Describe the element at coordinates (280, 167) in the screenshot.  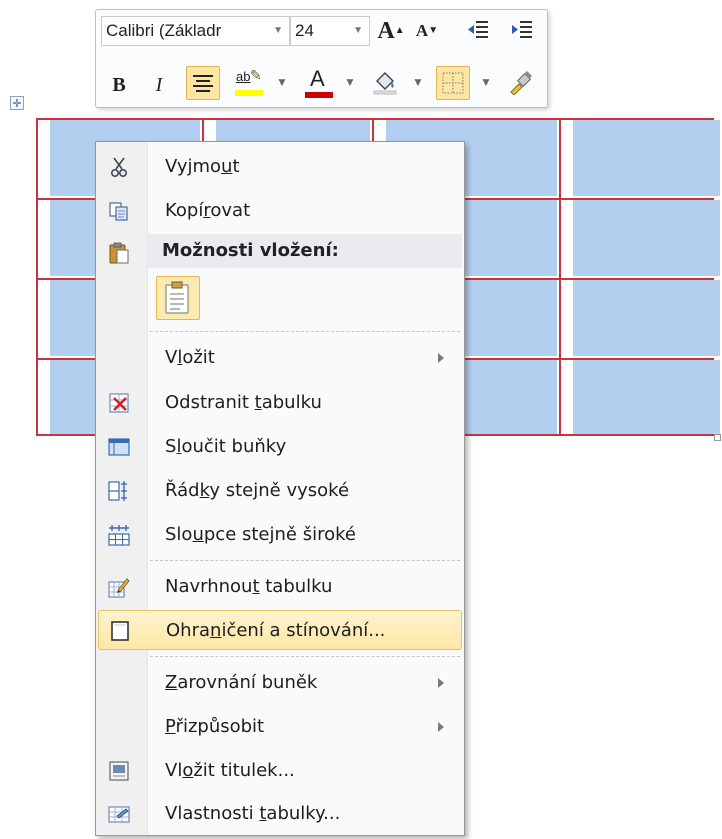
I see `menu-item-cut: Vyjmout` at that location.